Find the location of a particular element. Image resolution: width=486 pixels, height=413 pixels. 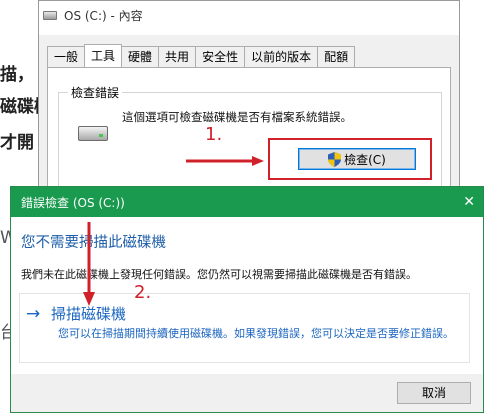

step-2-label: 2. is located at coordinates (143, 292).